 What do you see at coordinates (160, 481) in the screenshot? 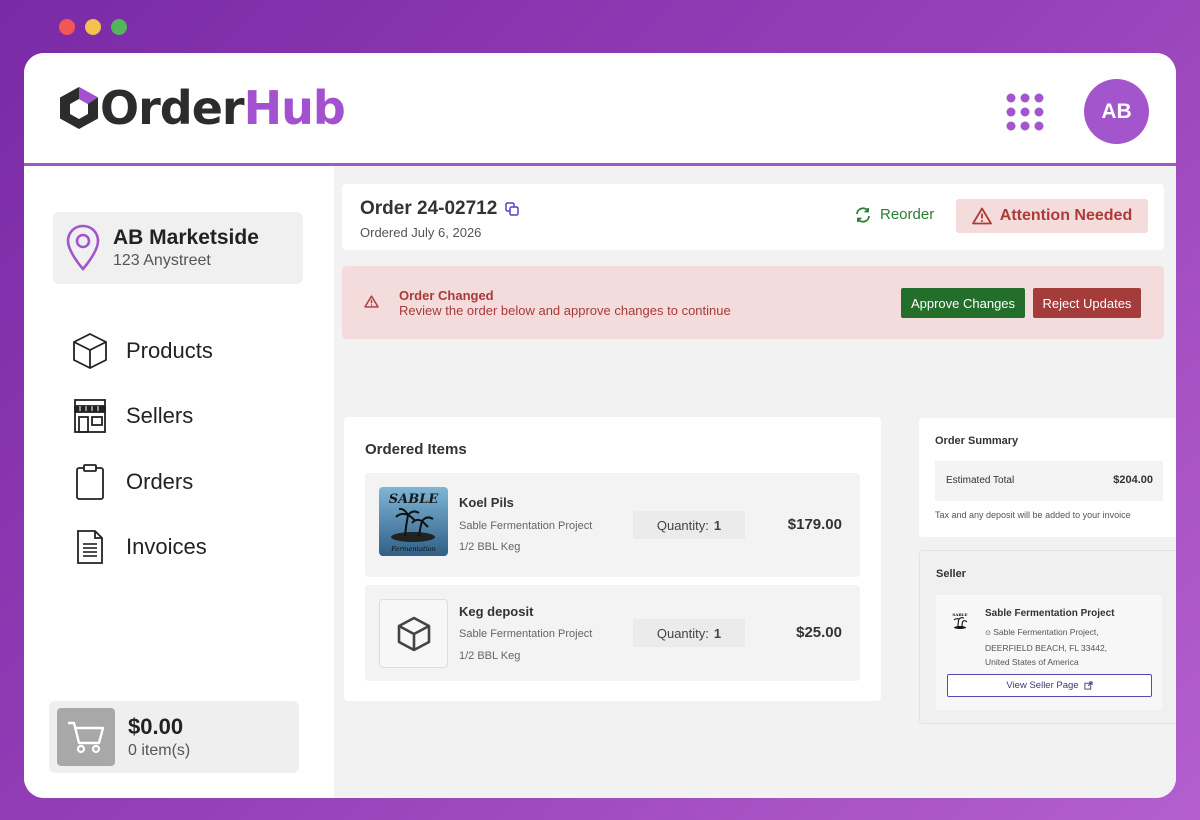
I see `sidebar-item-label: Orders` at bounding box center [160, 481].